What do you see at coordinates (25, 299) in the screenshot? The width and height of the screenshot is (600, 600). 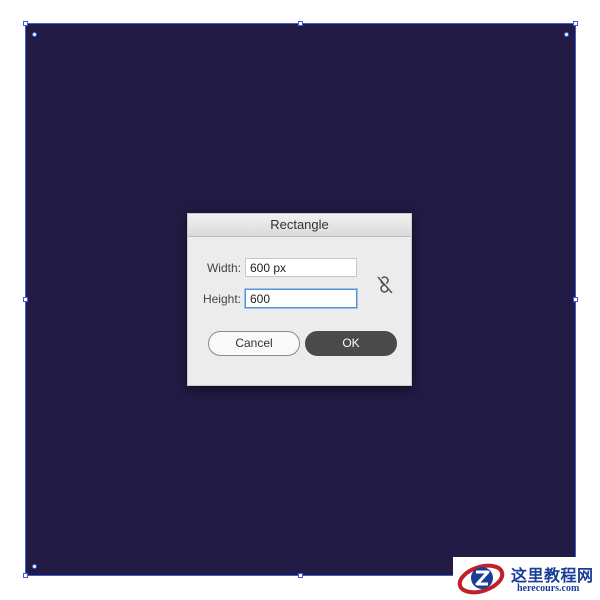 I see `resize-handle-left` at bounding box center [25, 299].